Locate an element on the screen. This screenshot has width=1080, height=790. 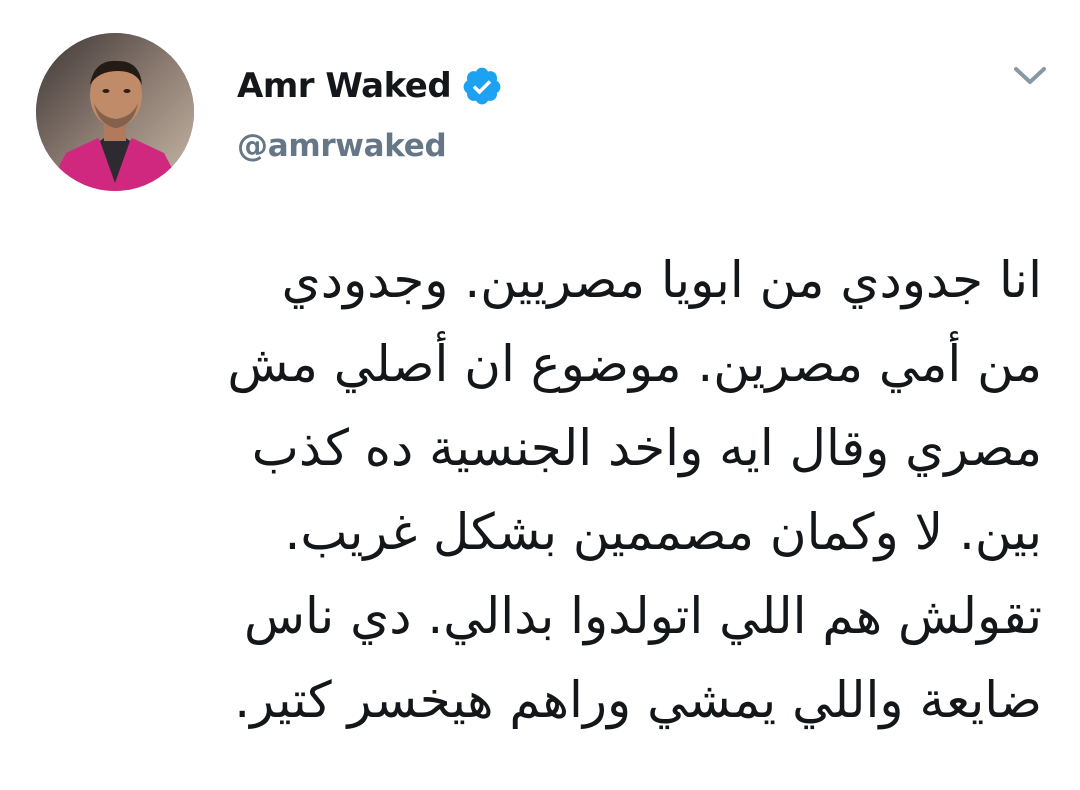
tweet-menu-button is located at coordinates (1030, 76).